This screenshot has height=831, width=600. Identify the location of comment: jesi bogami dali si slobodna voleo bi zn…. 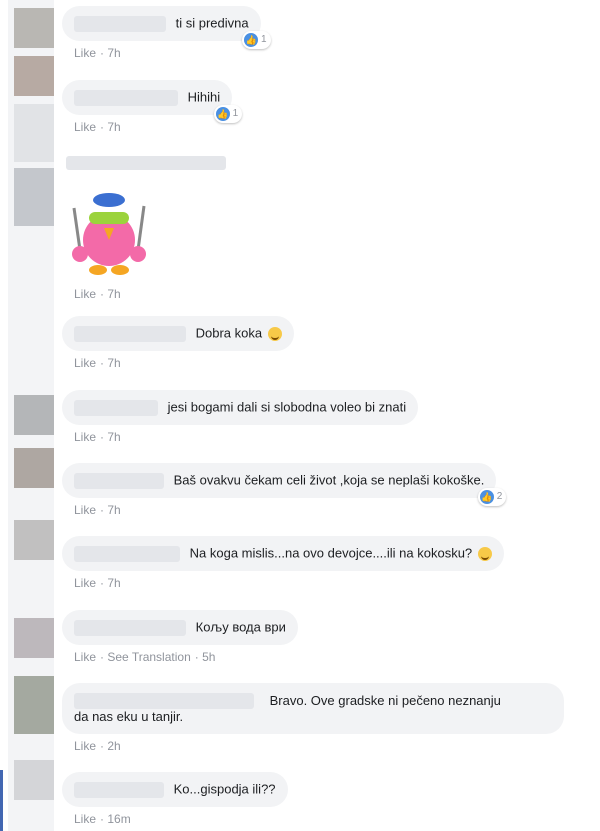
(240, 417).